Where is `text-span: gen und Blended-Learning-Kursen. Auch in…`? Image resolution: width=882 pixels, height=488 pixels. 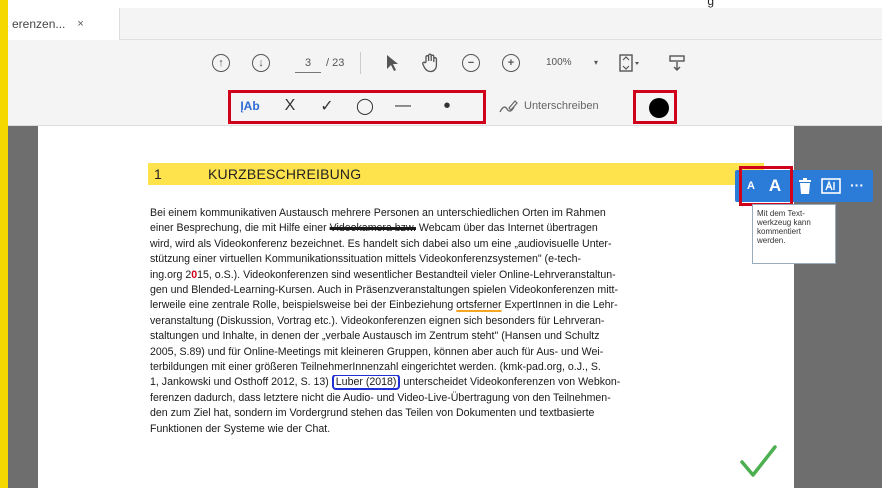
text-span: gen und Blended-Learning-Kursen. Auch in… is located at coordinates (384, 290).